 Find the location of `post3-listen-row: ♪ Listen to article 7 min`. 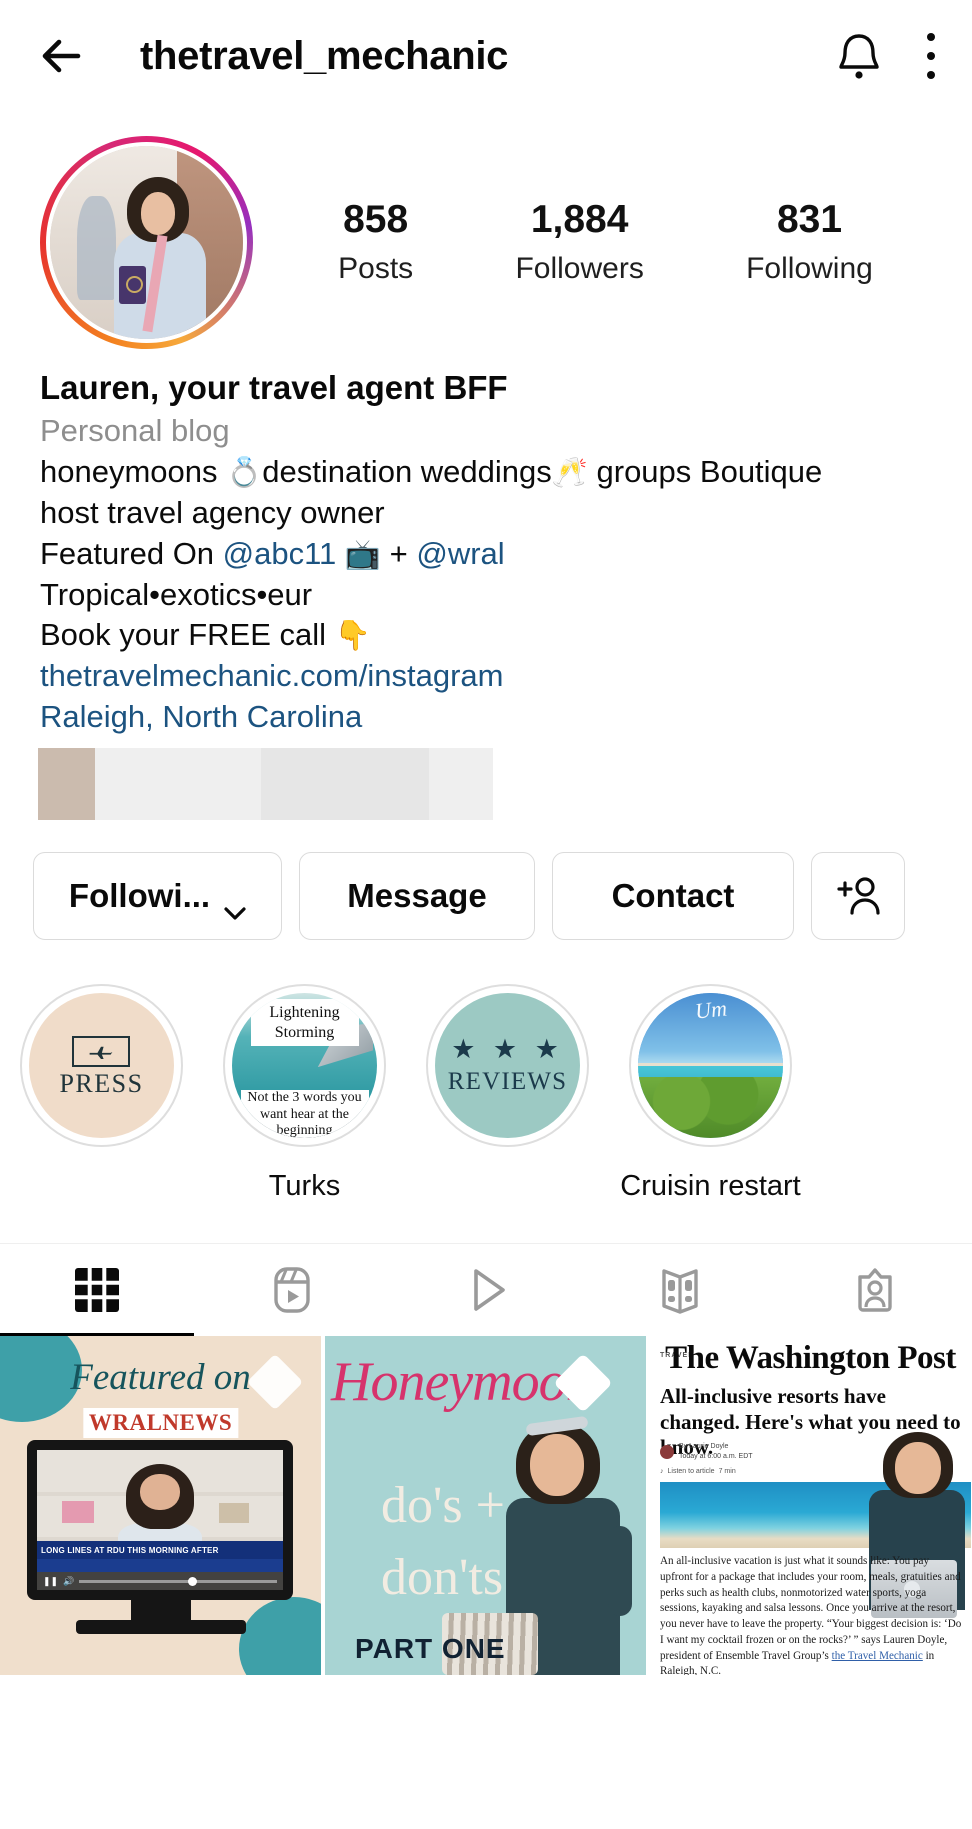

post3-listen-row: ♪ Listen to article 7 min is located at coordinates (698, 1471).